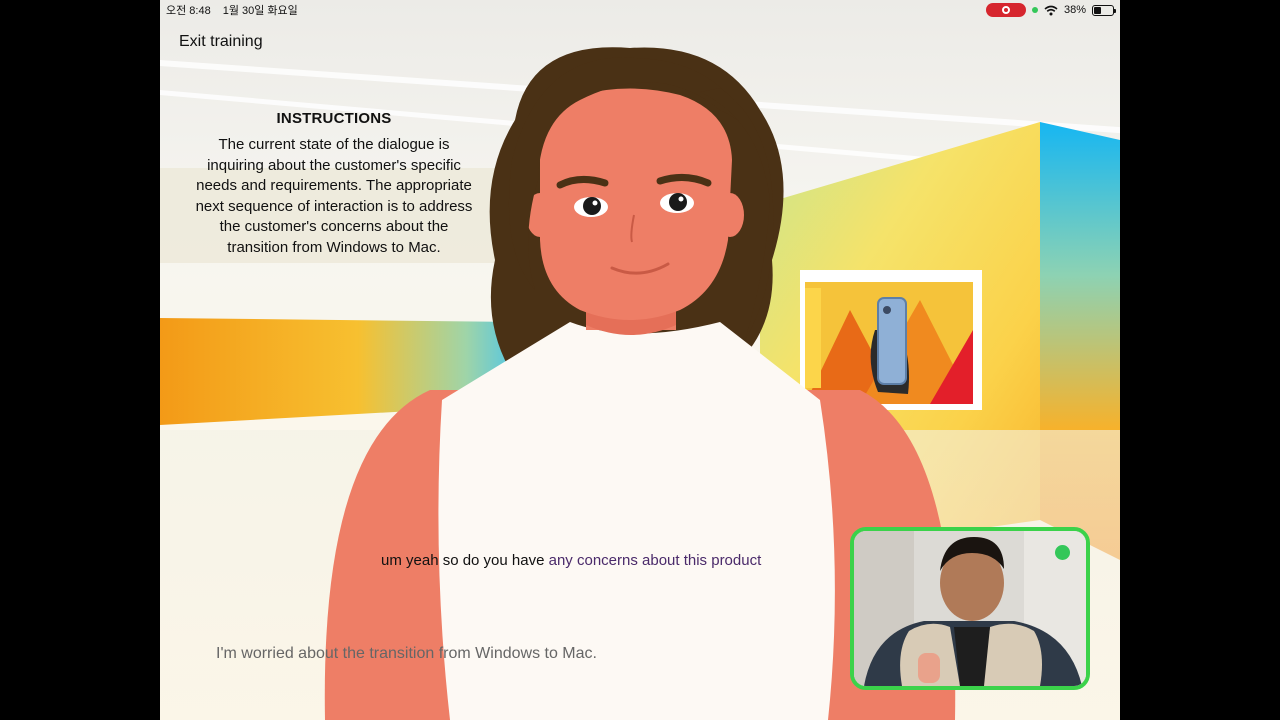  I want to click on camera-live-indicator, so click(1062, 552).